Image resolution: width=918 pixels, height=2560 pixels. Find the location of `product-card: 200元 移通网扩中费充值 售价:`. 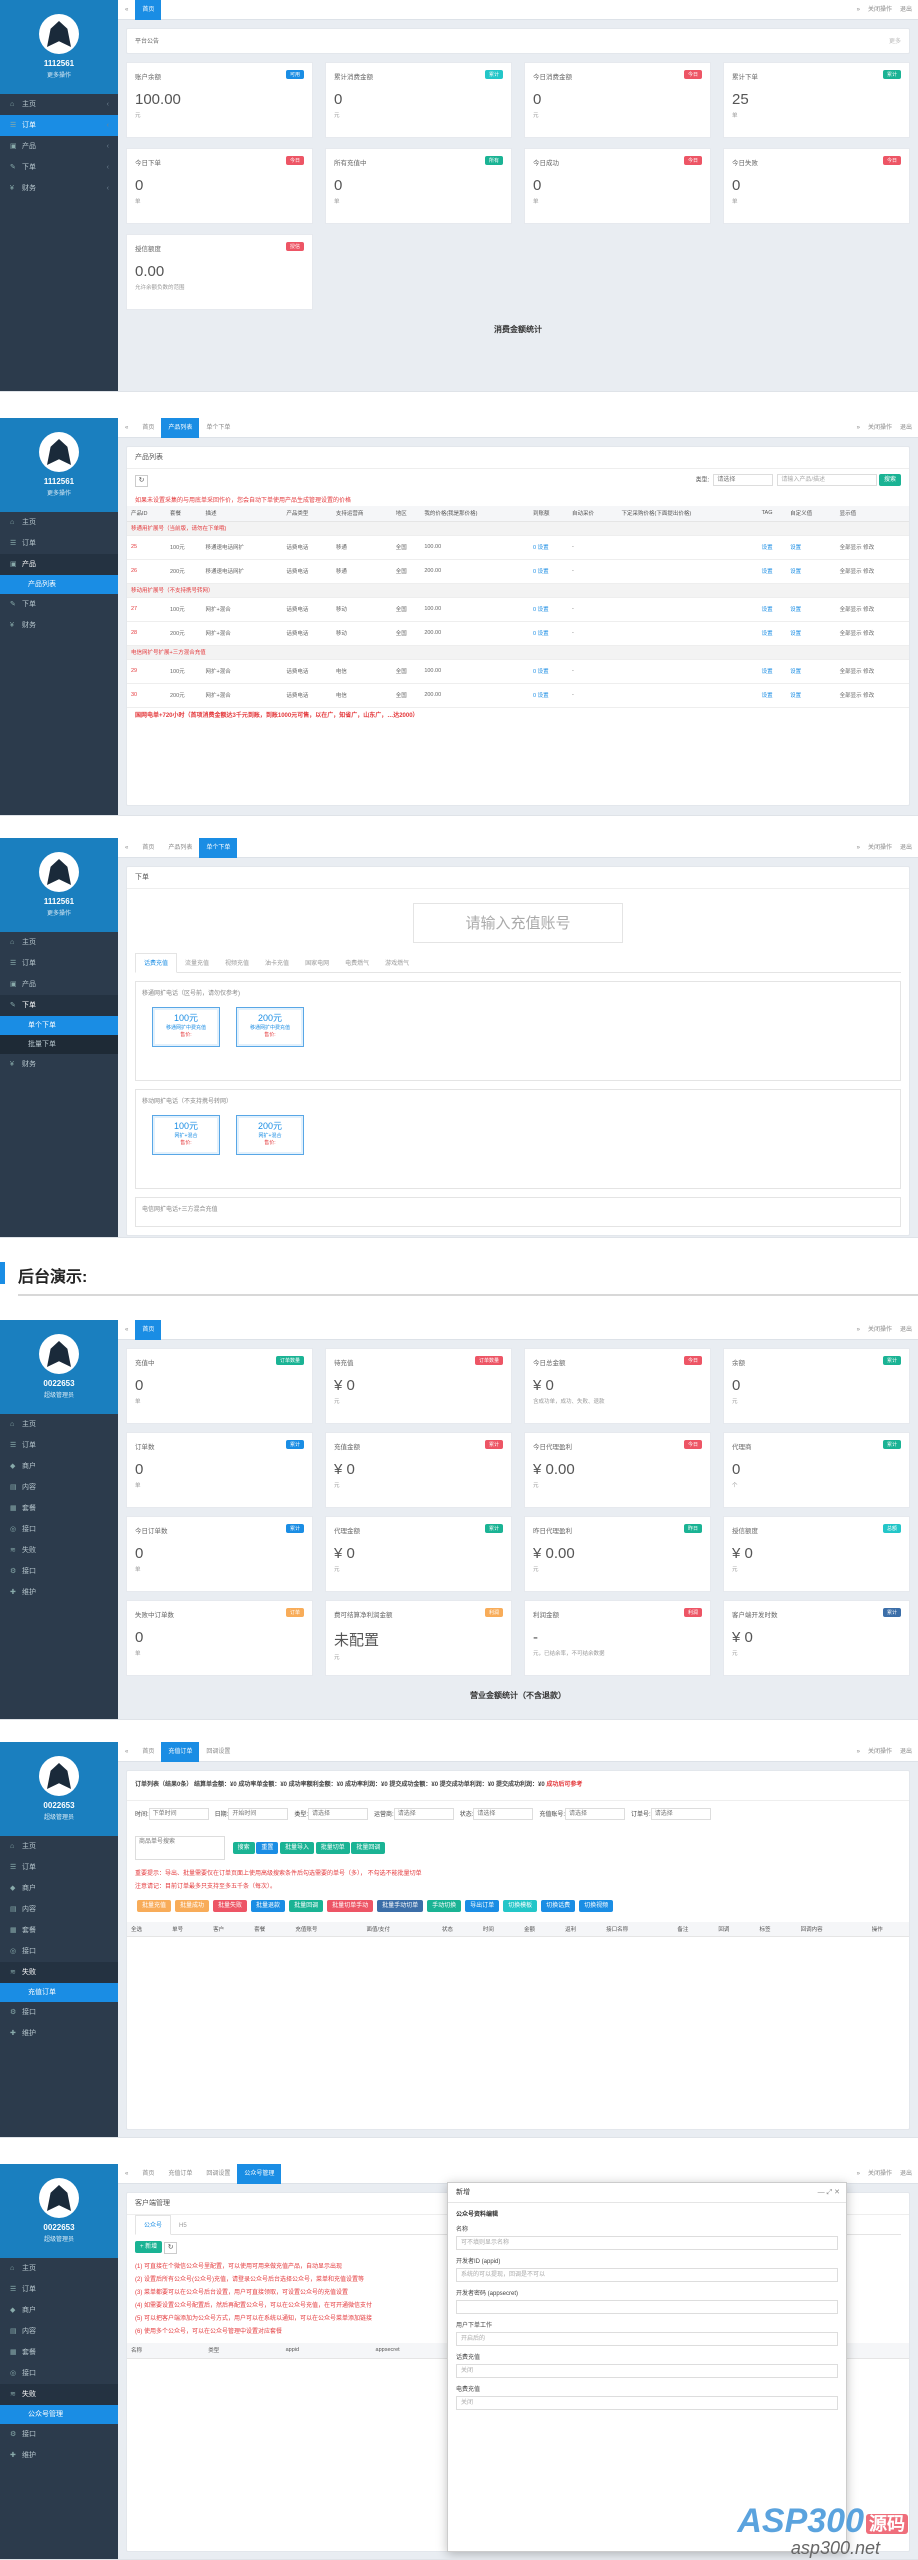

product-card: 200元 移通网扩中费充值 售价: is located at coordinates (270, 1027).